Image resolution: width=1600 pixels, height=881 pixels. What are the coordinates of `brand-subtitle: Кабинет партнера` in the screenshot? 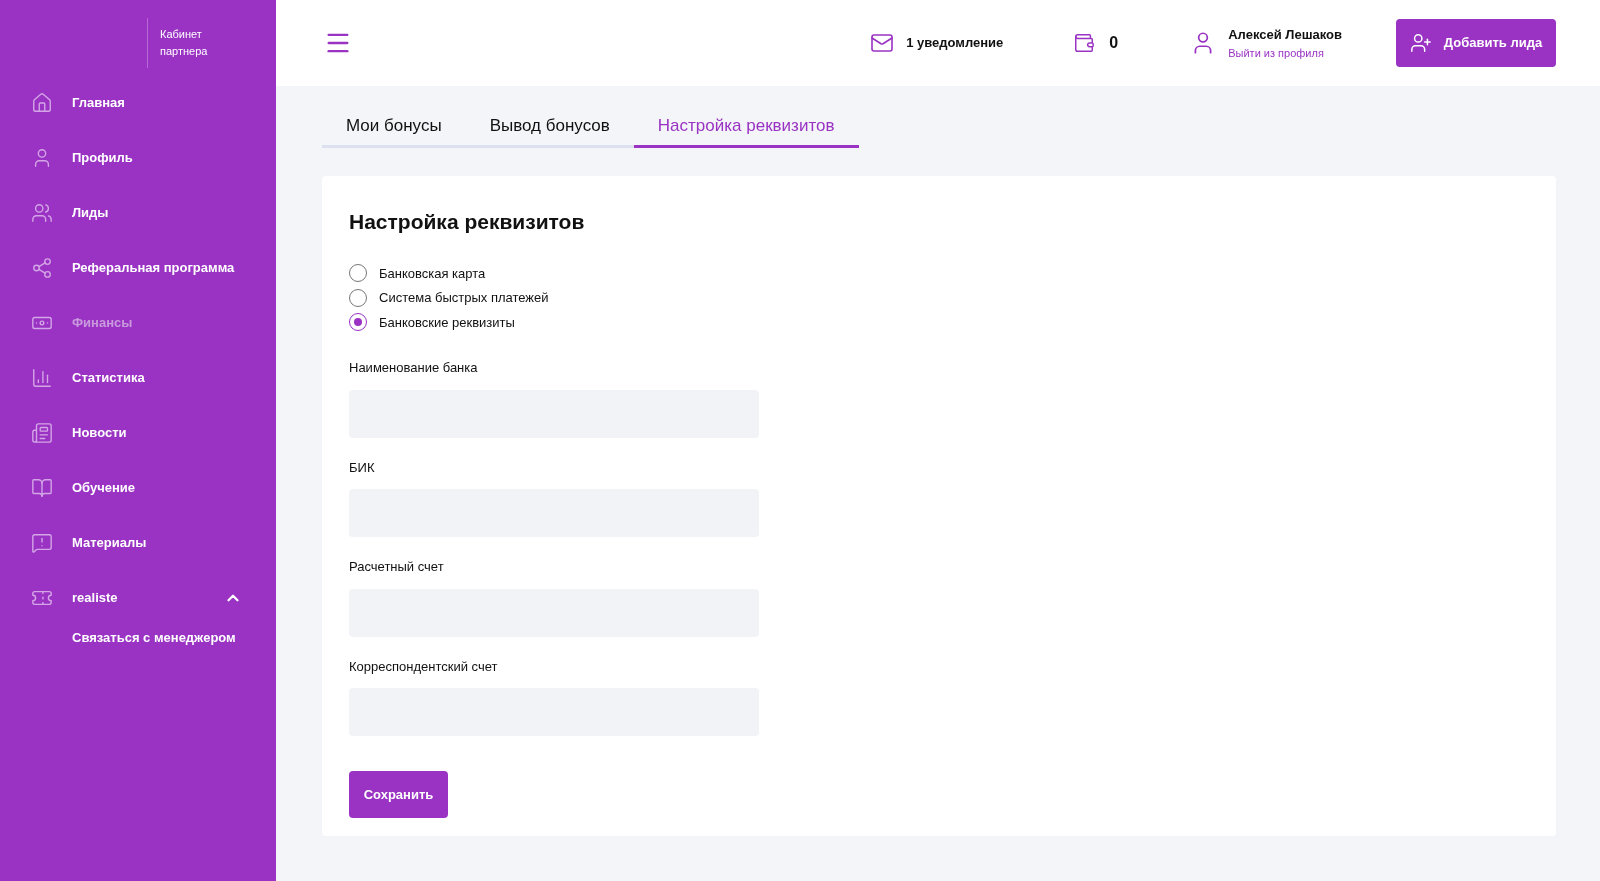 It's located at (184, 43).